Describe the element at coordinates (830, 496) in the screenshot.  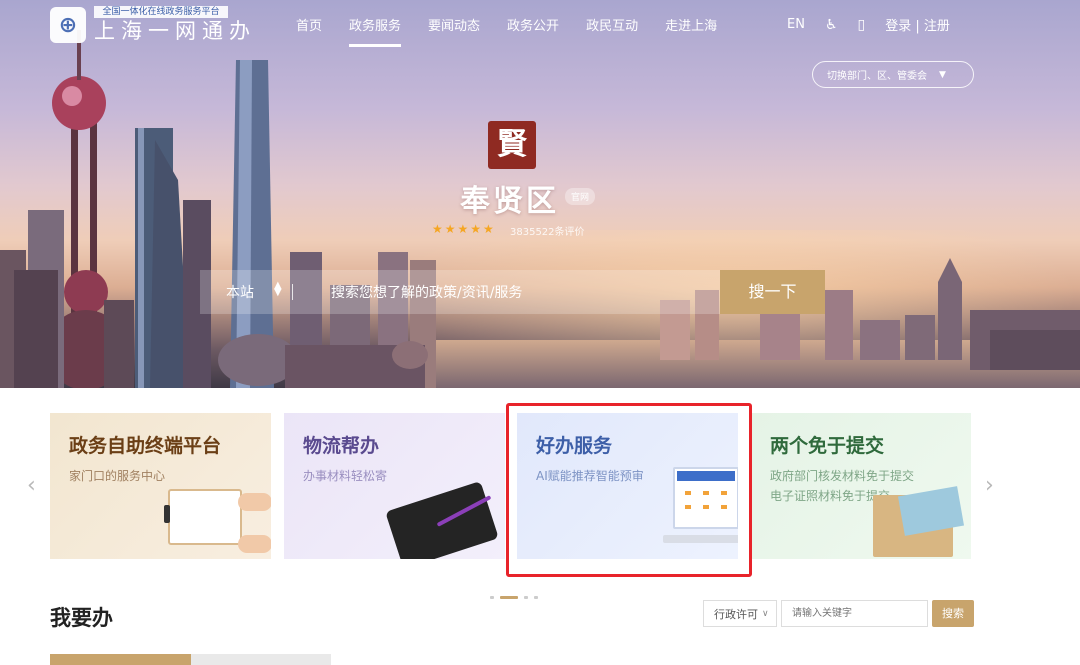
I see `card-subtitle-line: 电子证照材料免于提交` at that location.